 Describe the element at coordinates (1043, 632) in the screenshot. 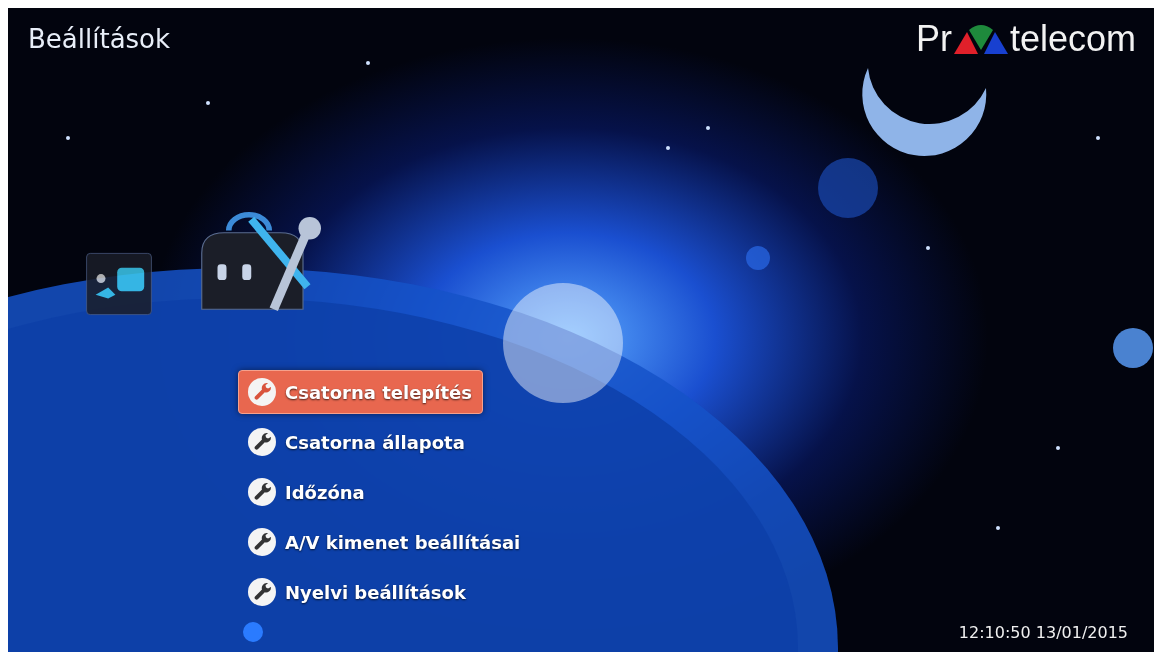

I see `clock-text: 12:10:50 13/01/2015` at that location.